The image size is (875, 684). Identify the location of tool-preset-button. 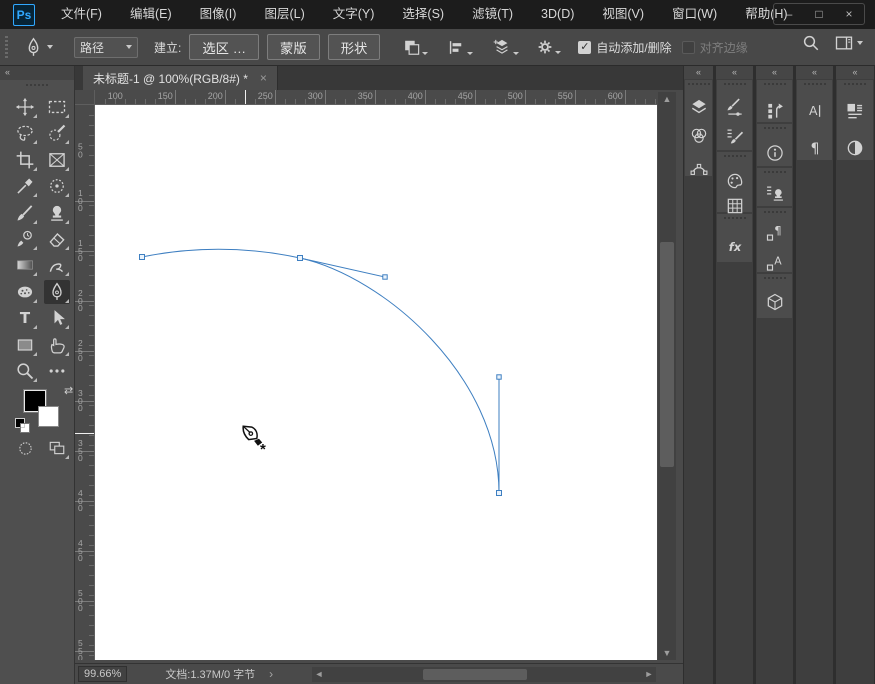
(38, 47).